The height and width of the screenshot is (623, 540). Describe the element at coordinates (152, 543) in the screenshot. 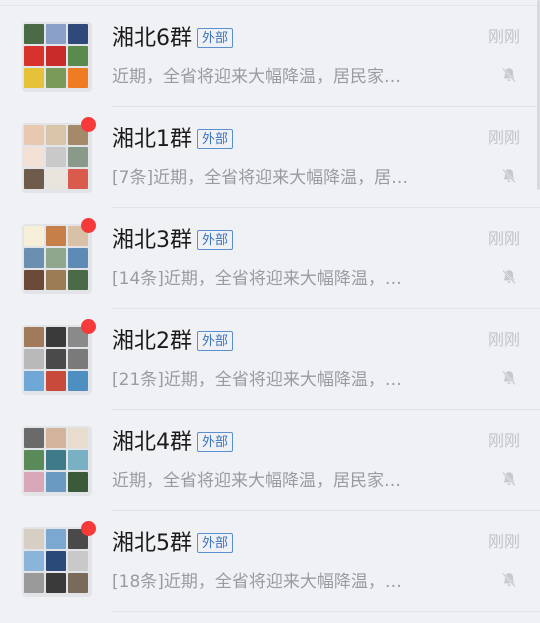

I see `chat-name: 湘北5群` at that location.